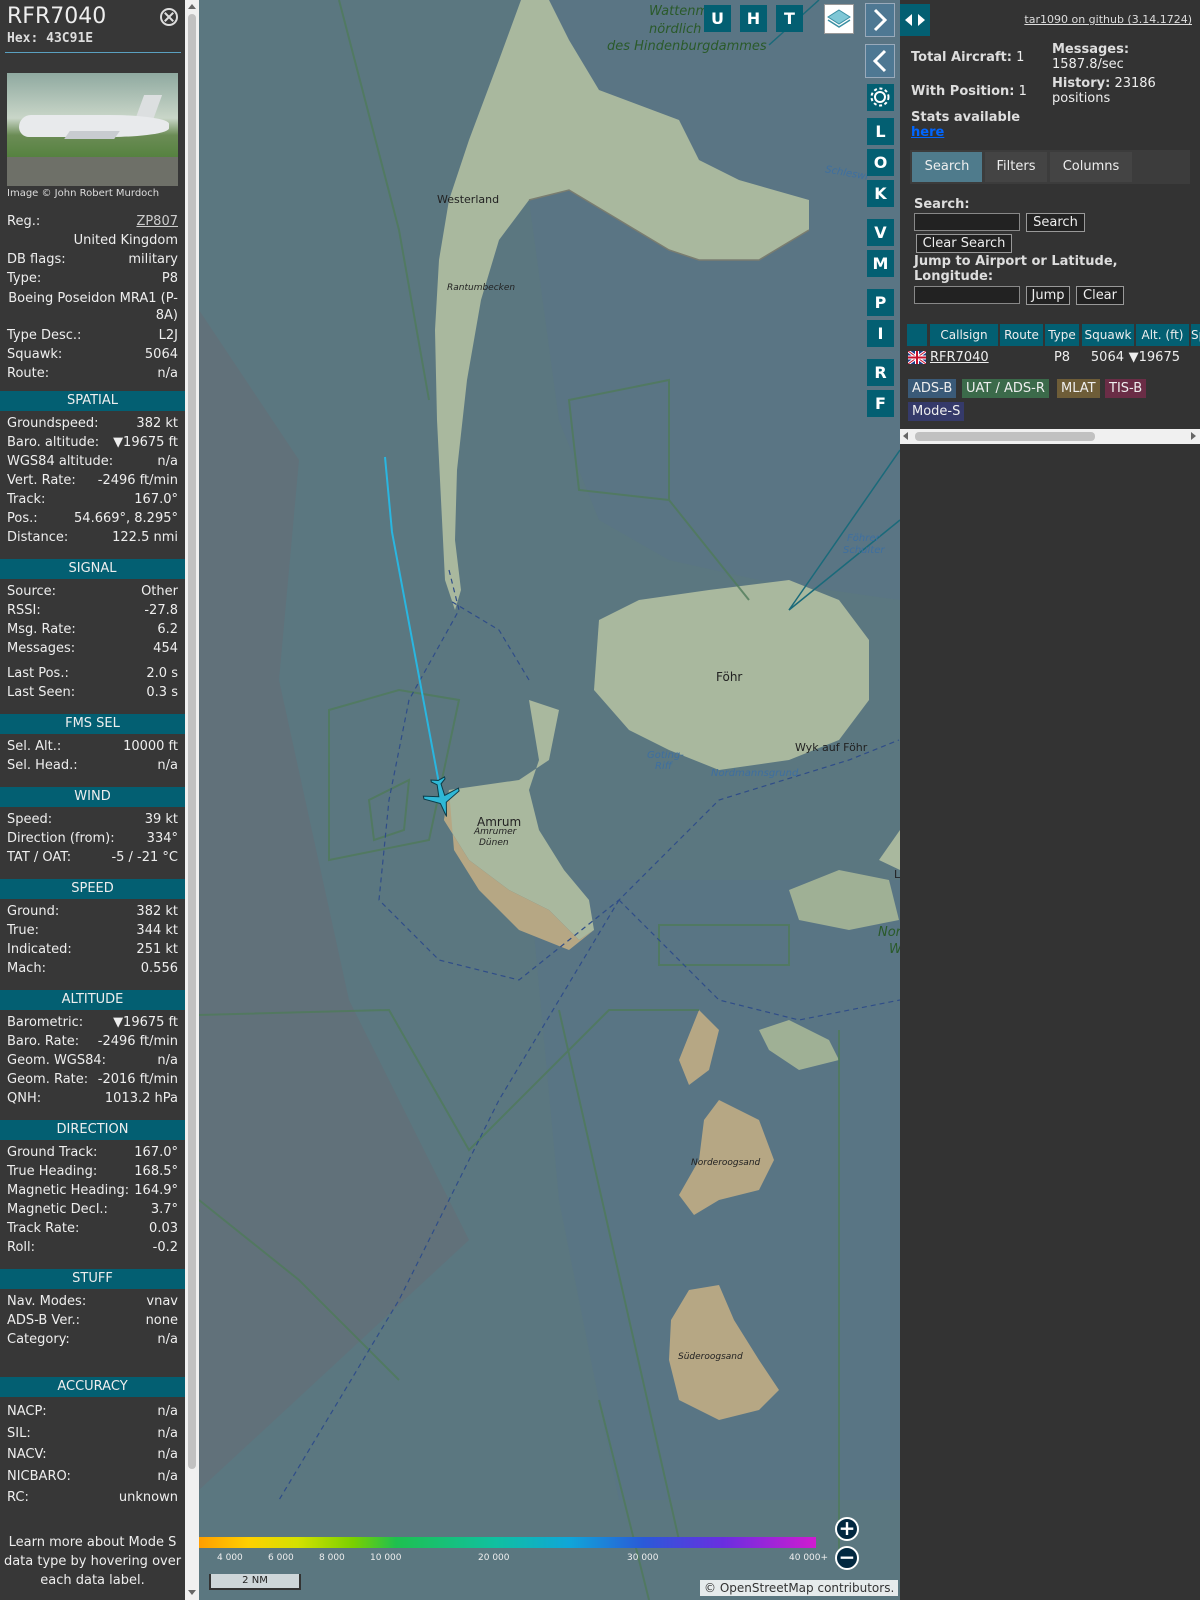  I want to click on altitude-row: Geom. WGS84: n/a, so click(92, 1060).